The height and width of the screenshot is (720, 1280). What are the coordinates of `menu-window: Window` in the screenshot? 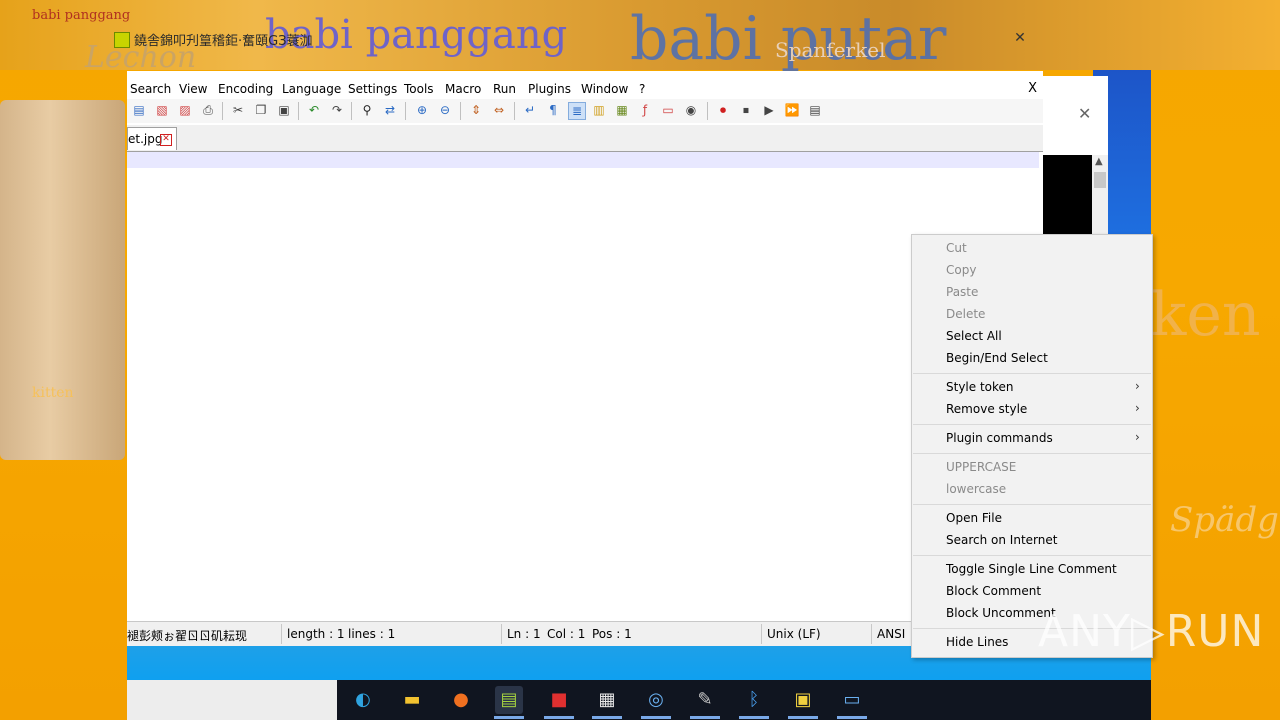 It's located at (604, 89).